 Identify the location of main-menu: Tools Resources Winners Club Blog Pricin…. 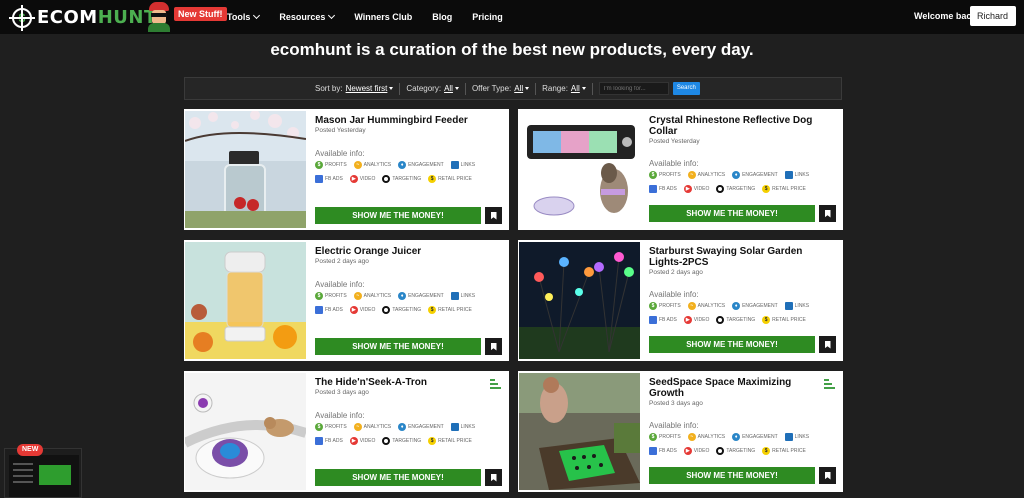
(375, 17).